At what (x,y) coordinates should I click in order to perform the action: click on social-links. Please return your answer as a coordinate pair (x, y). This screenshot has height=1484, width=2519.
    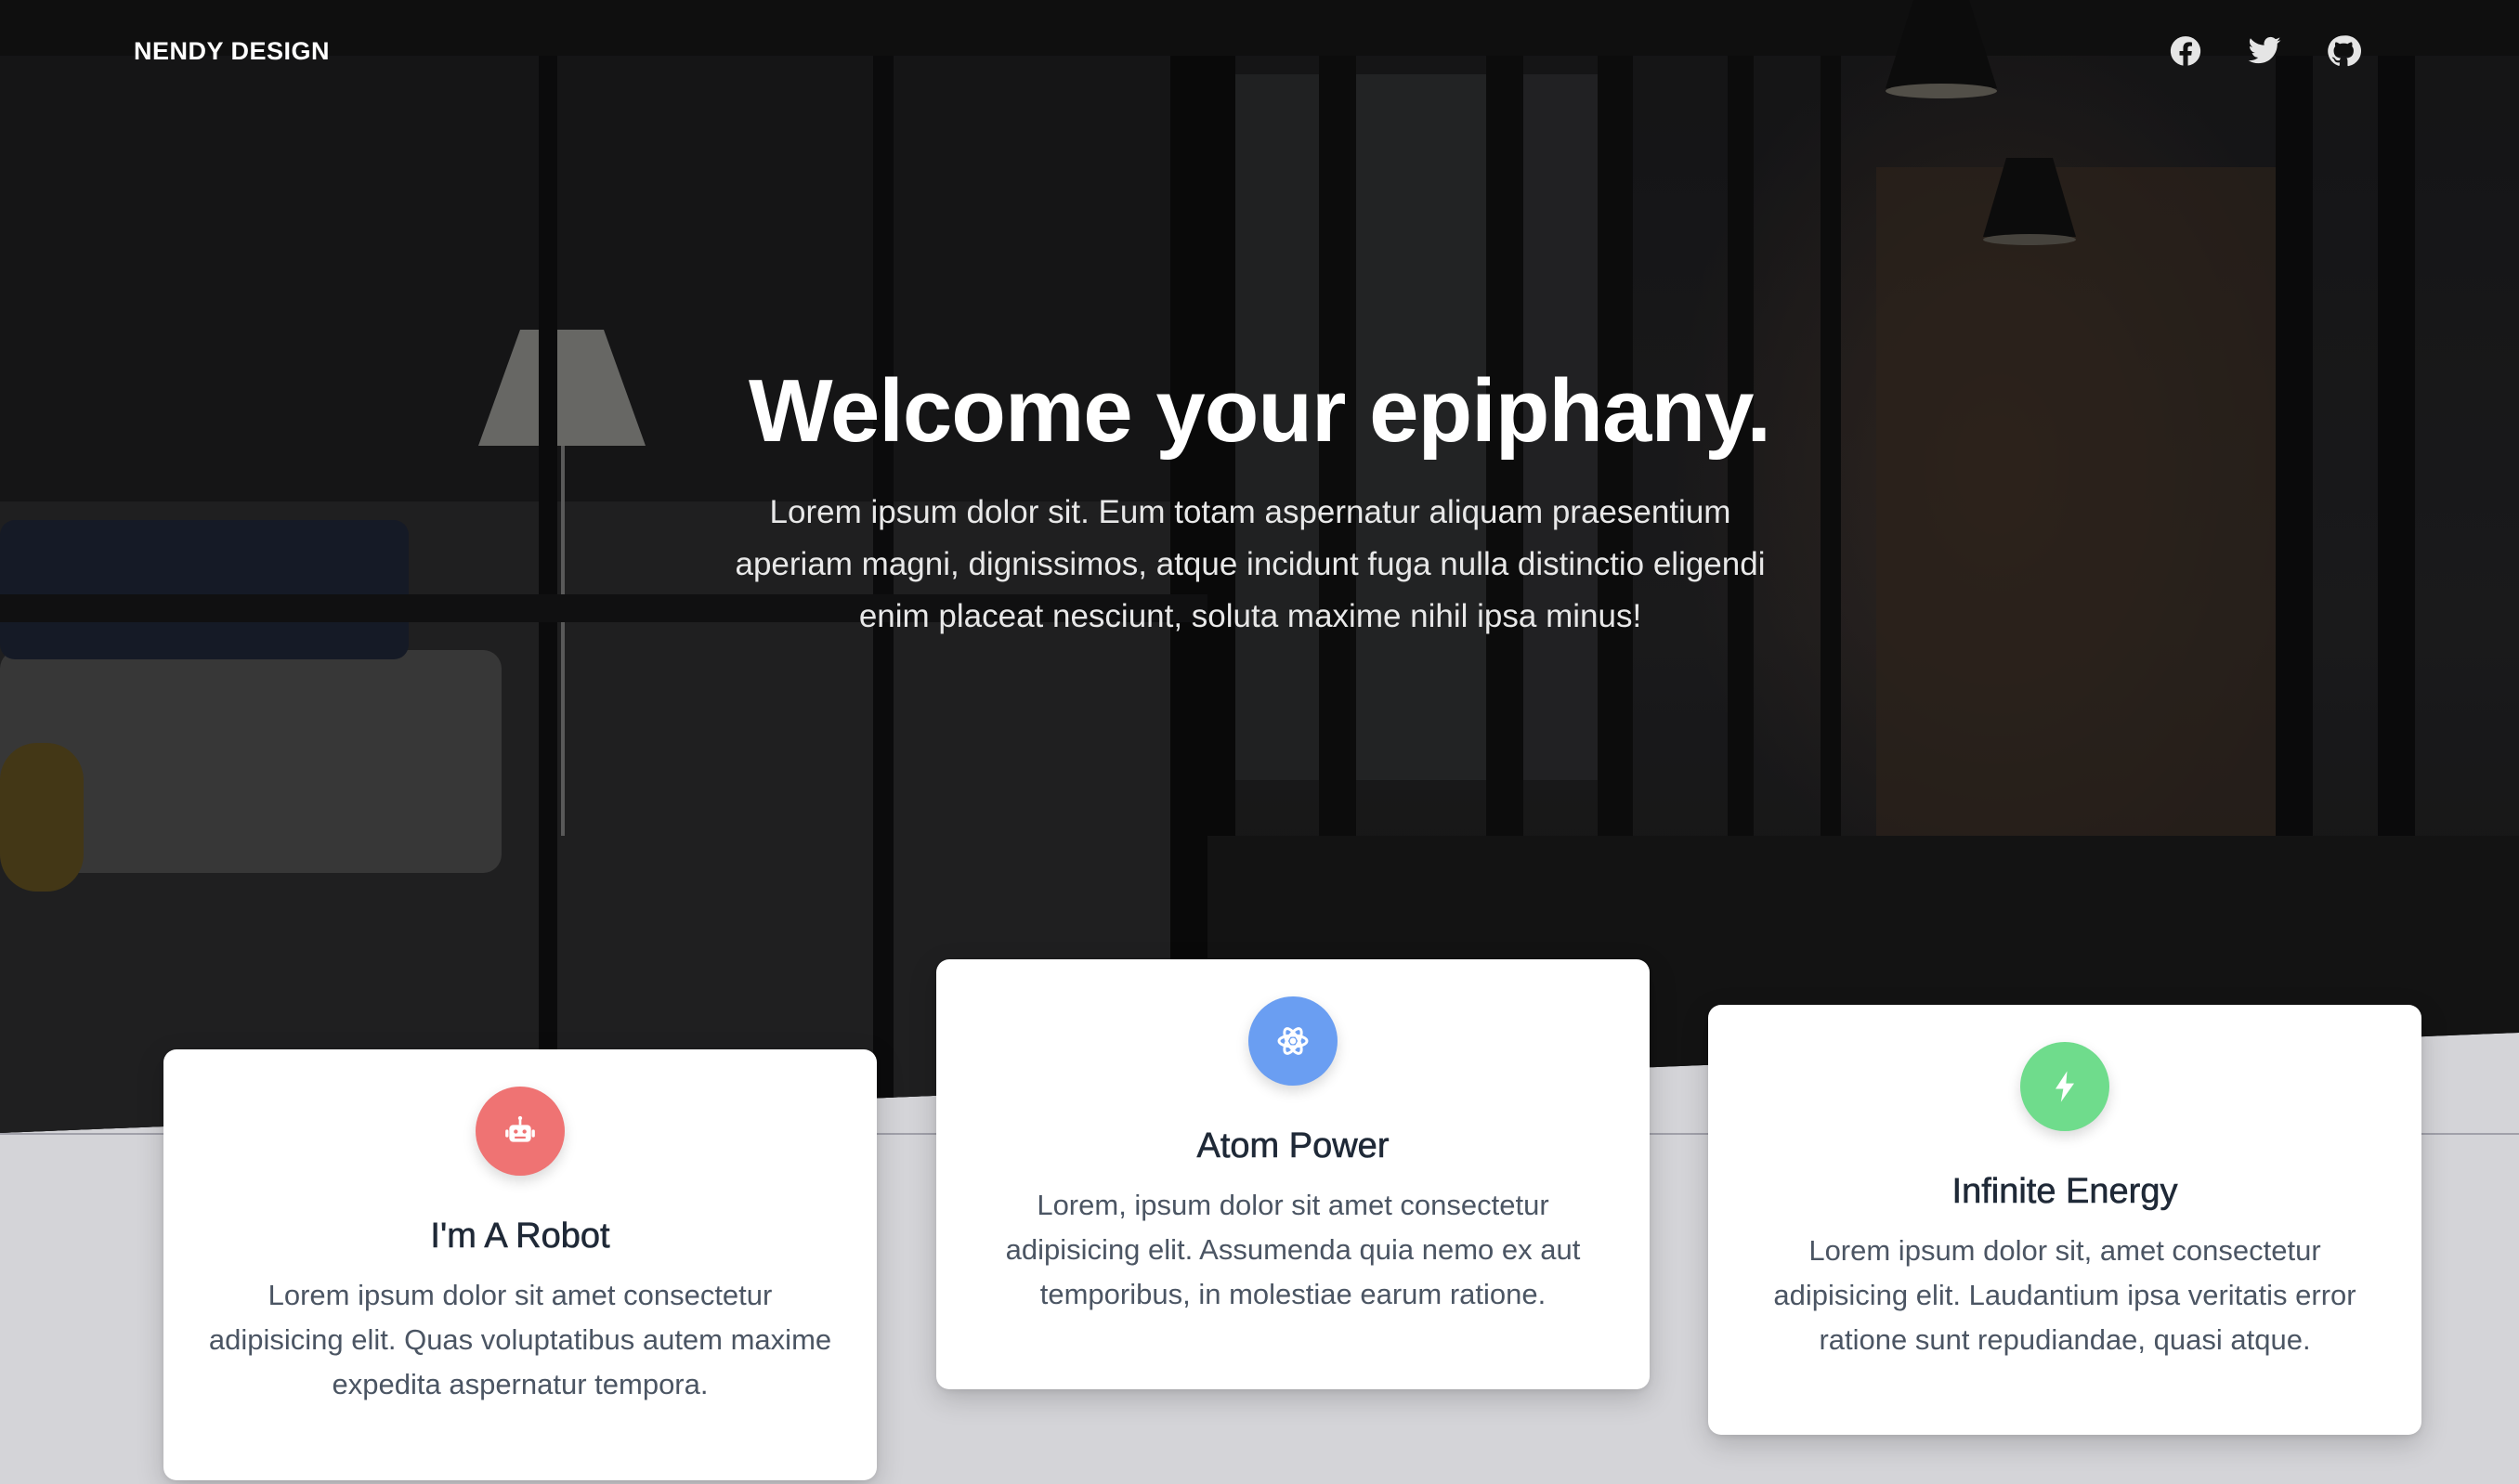
    Looking at the image, I should click on (2264, 51).